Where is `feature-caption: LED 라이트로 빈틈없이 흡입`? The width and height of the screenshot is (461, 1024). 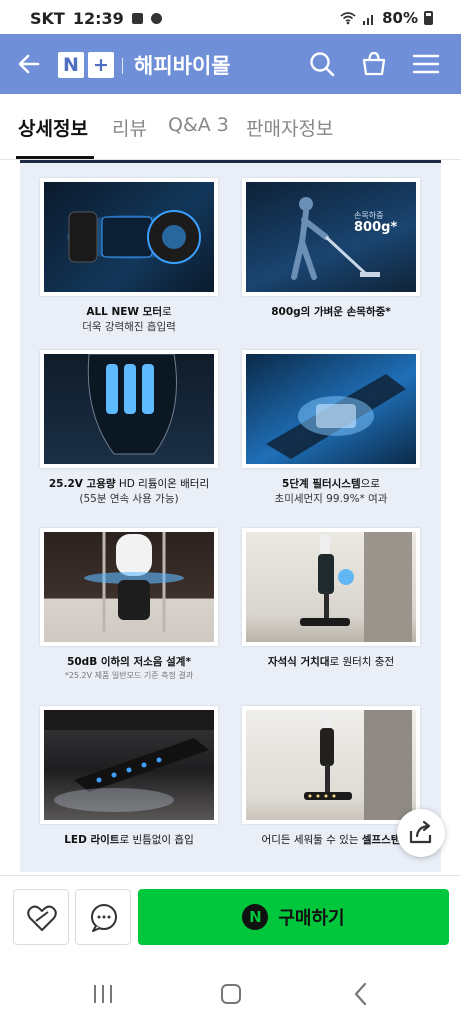 feature-caption: LED 라이트로 빈틈없이 흡입 is located at coordinates (129, 840).